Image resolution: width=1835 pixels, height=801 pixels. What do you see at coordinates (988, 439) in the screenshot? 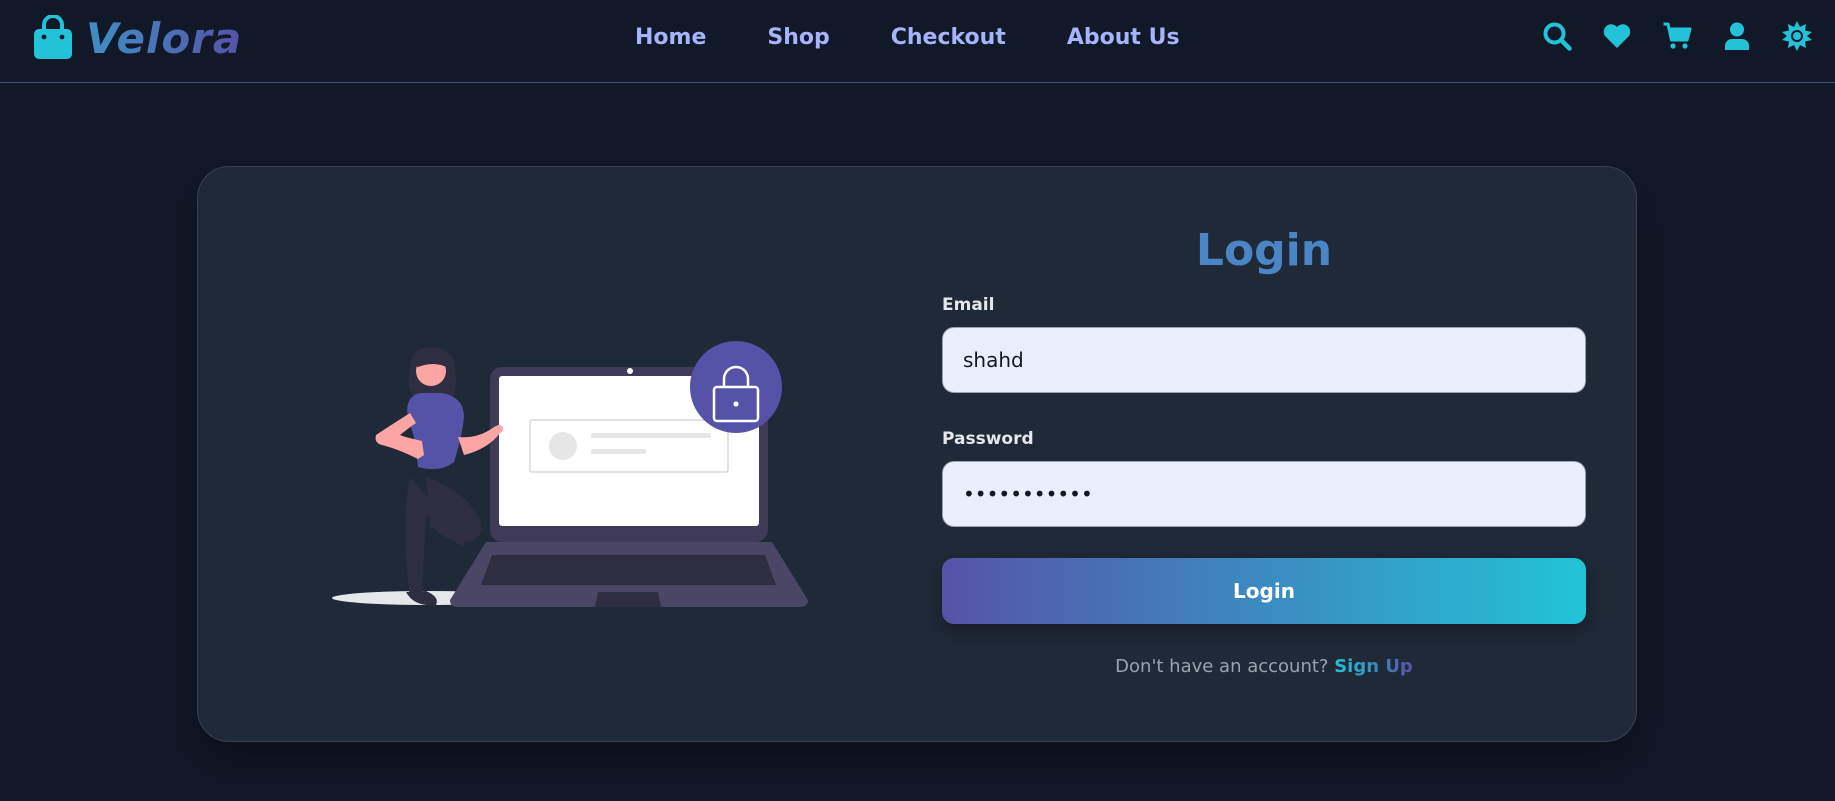
I see `password-label: Password` at bounding box center [988, 439].